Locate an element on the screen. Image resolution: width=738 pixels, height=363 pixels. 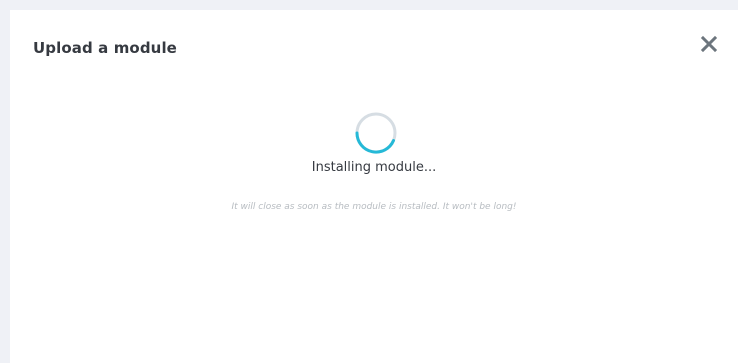
close-icon is located at coordinates (709, 44).